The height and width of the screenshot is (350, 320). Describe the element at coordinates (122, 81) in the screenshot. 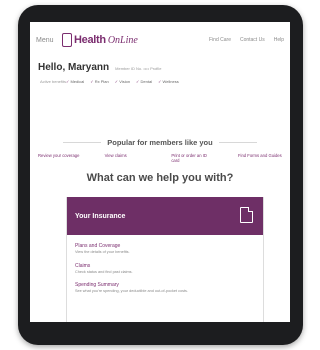

I see `benefit-item: Vision` at that location.